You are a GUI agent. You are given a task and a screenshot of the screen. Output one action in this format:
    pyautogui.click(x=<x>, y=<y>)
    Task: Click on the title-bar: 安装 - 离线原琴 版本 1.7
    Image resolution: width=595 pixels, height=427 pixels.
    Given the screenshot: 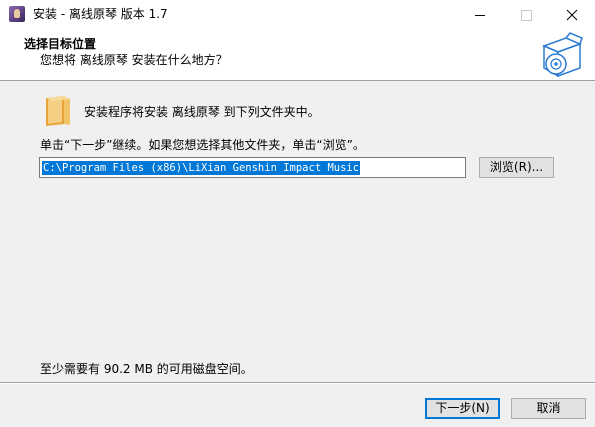 What is the action you would take?
    pyautogui.click(x=297, y=15)
    